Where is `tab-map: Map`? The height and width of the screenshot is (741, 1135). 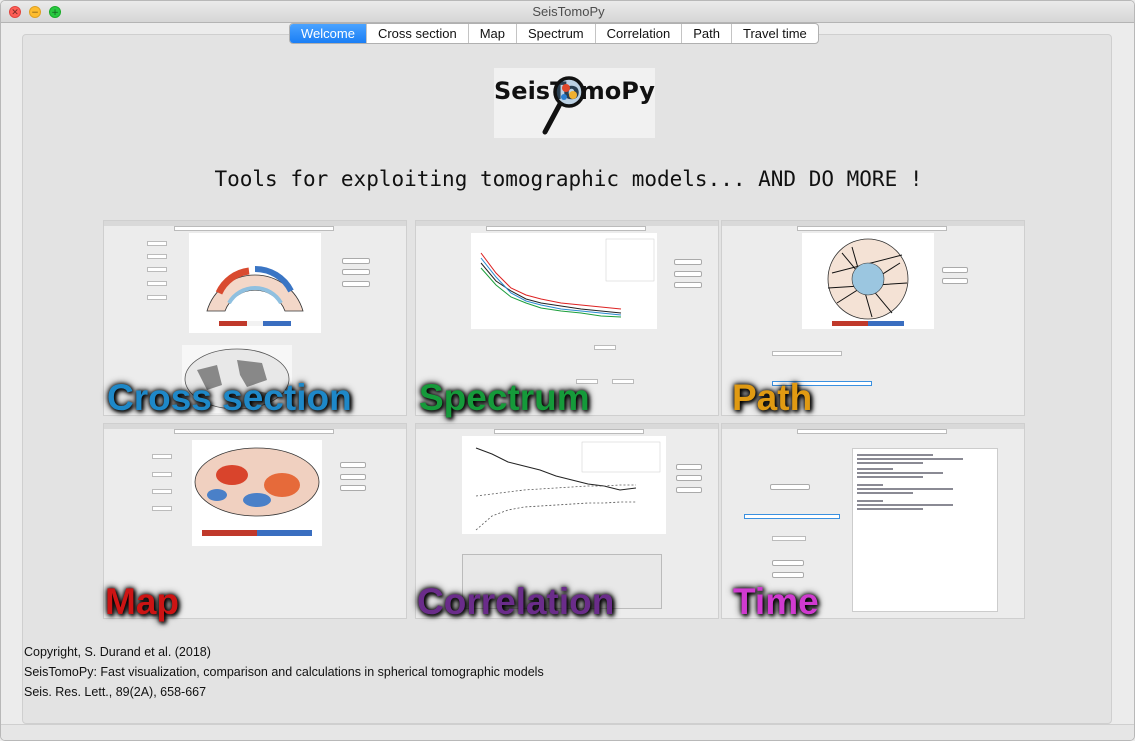
tab-map: Map is located at coordinates (493, 33).